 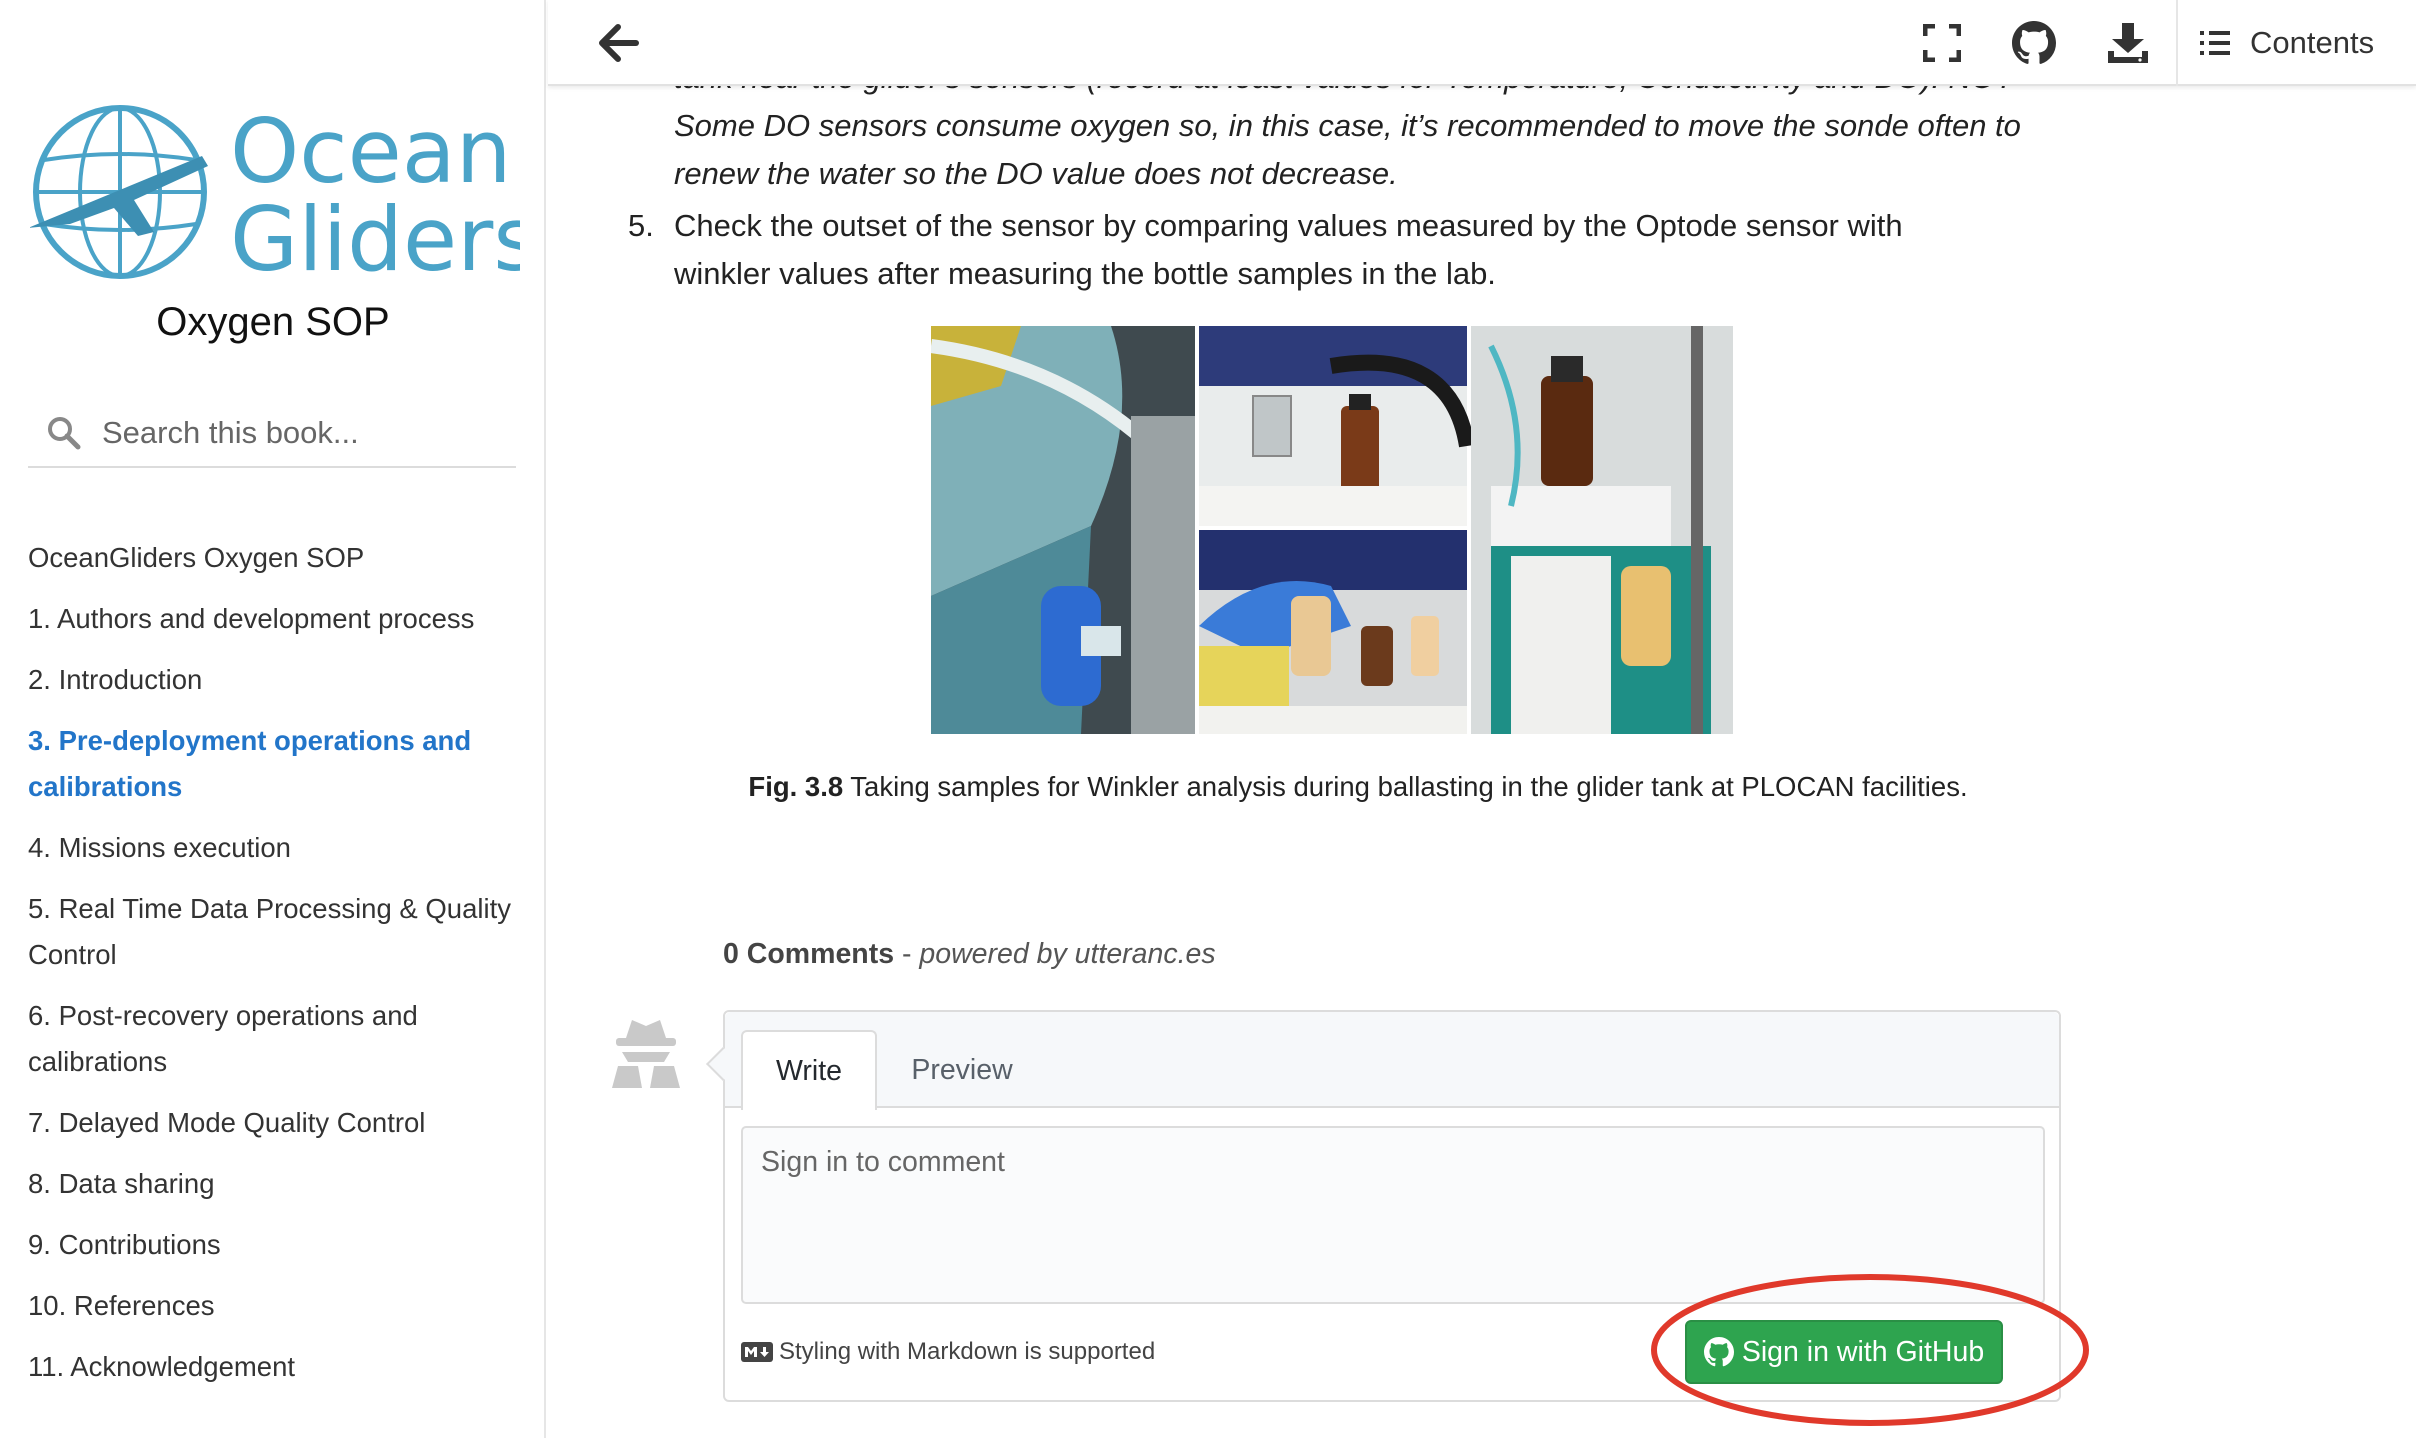 What do you see at coordinates (278, 1367) in the screenshot?
I see `toc-item: 11. Acknowledgement` at bounding box center [278, 1367].